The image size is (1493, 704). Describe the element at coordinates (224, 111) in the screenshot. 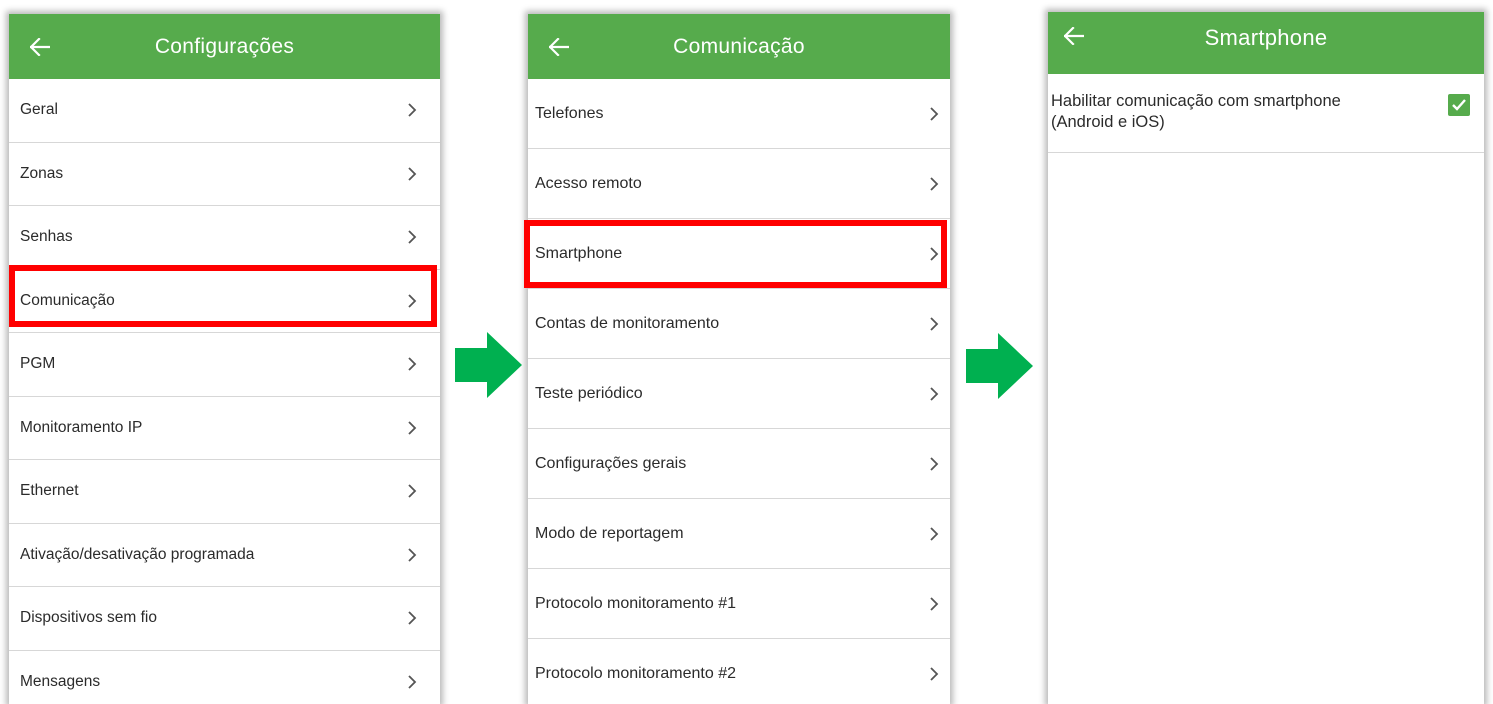

I see `menu-item-geral: Geral` at that location.